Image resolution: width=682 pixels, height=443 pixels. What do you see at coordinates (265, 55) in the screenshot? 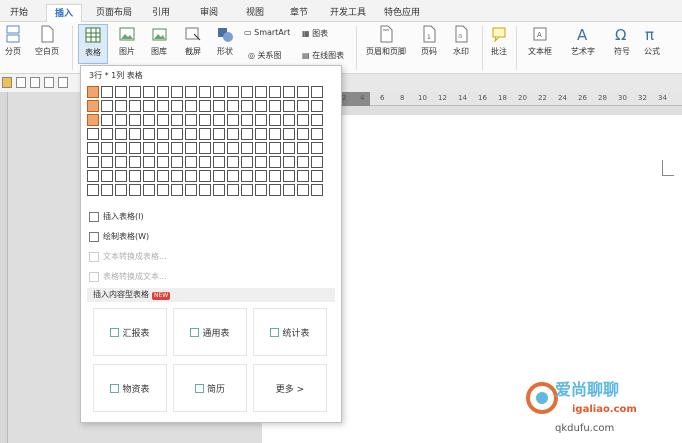
I see `relation-chart-button: ◎ 关系图` at bounding box center [265, 55].